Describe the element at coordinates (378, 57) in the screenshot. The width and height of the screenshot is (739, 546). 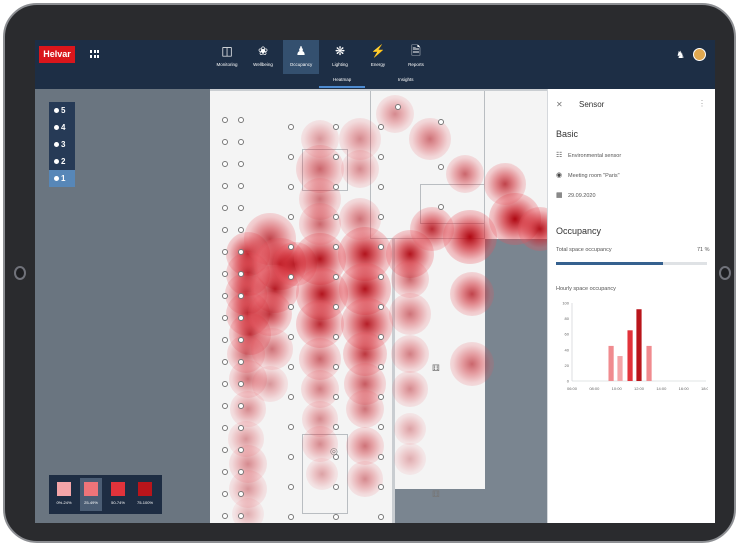
I see `tab-energy: ⚡ Energy` at that location.